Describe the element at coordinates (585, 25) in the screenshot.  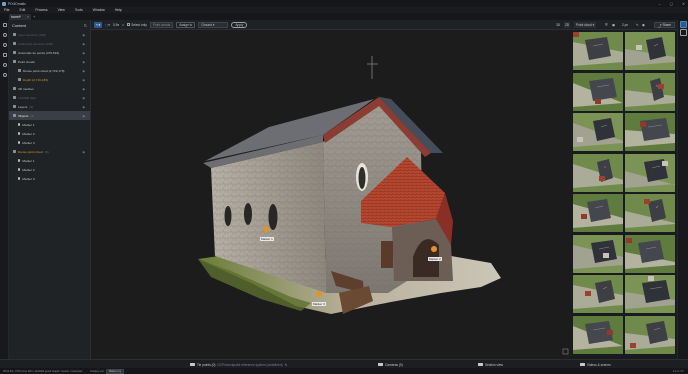
I see `view-mode-dropdown: Point cloud ▾` at that location.